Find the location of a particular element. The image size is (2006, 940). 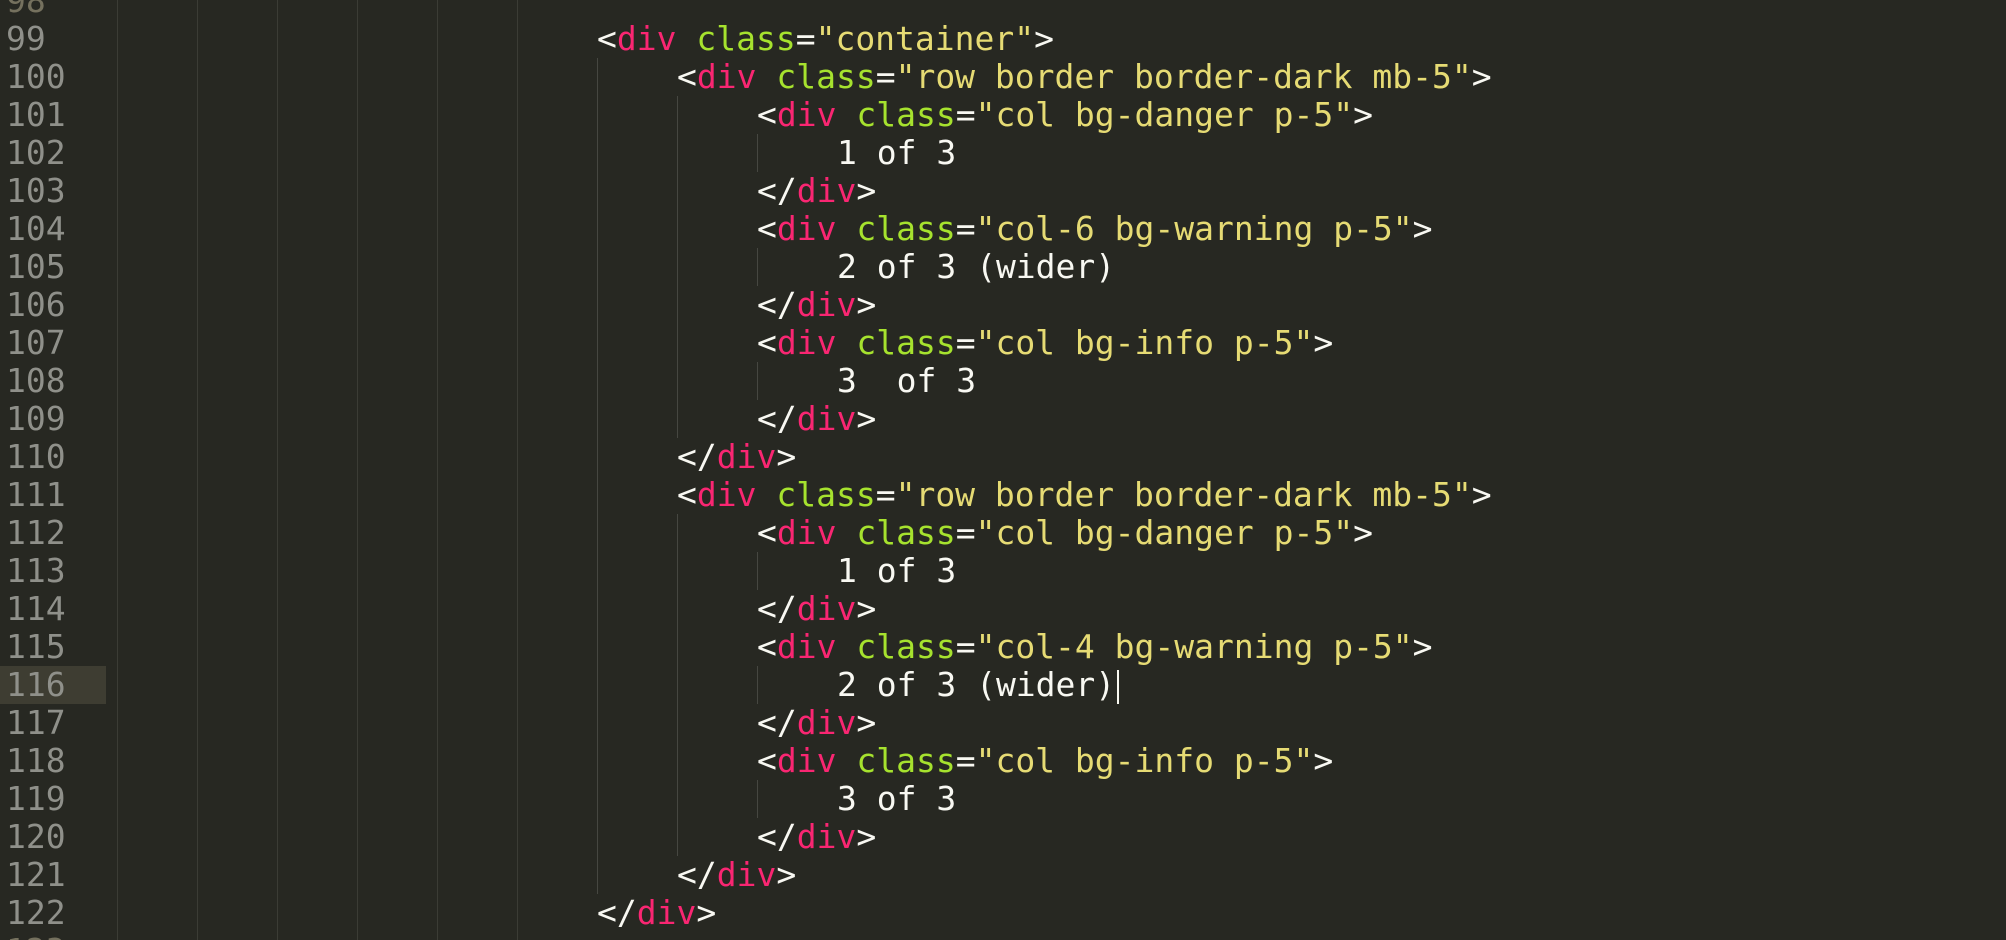

code-line: 103 </div> is located at coordinates (1003, 191).